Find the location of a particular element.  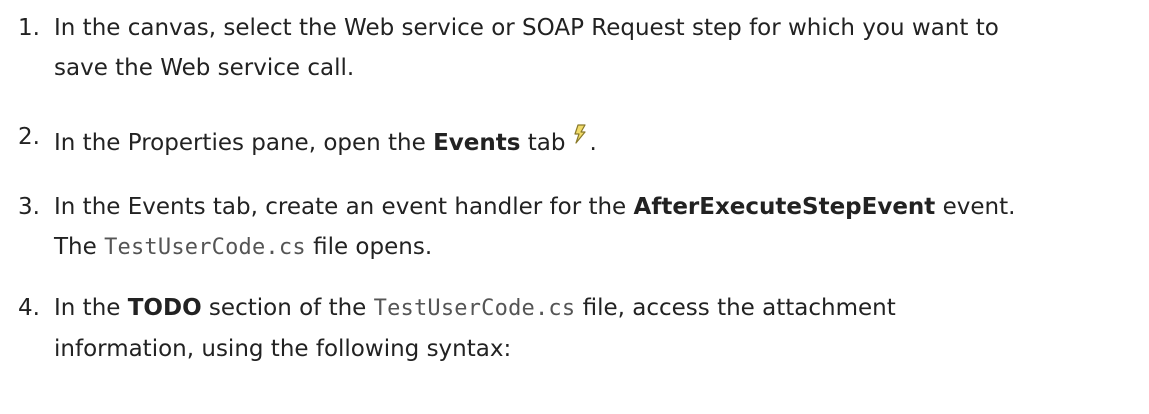

text-run: tab is located at coordinates (543, 143).